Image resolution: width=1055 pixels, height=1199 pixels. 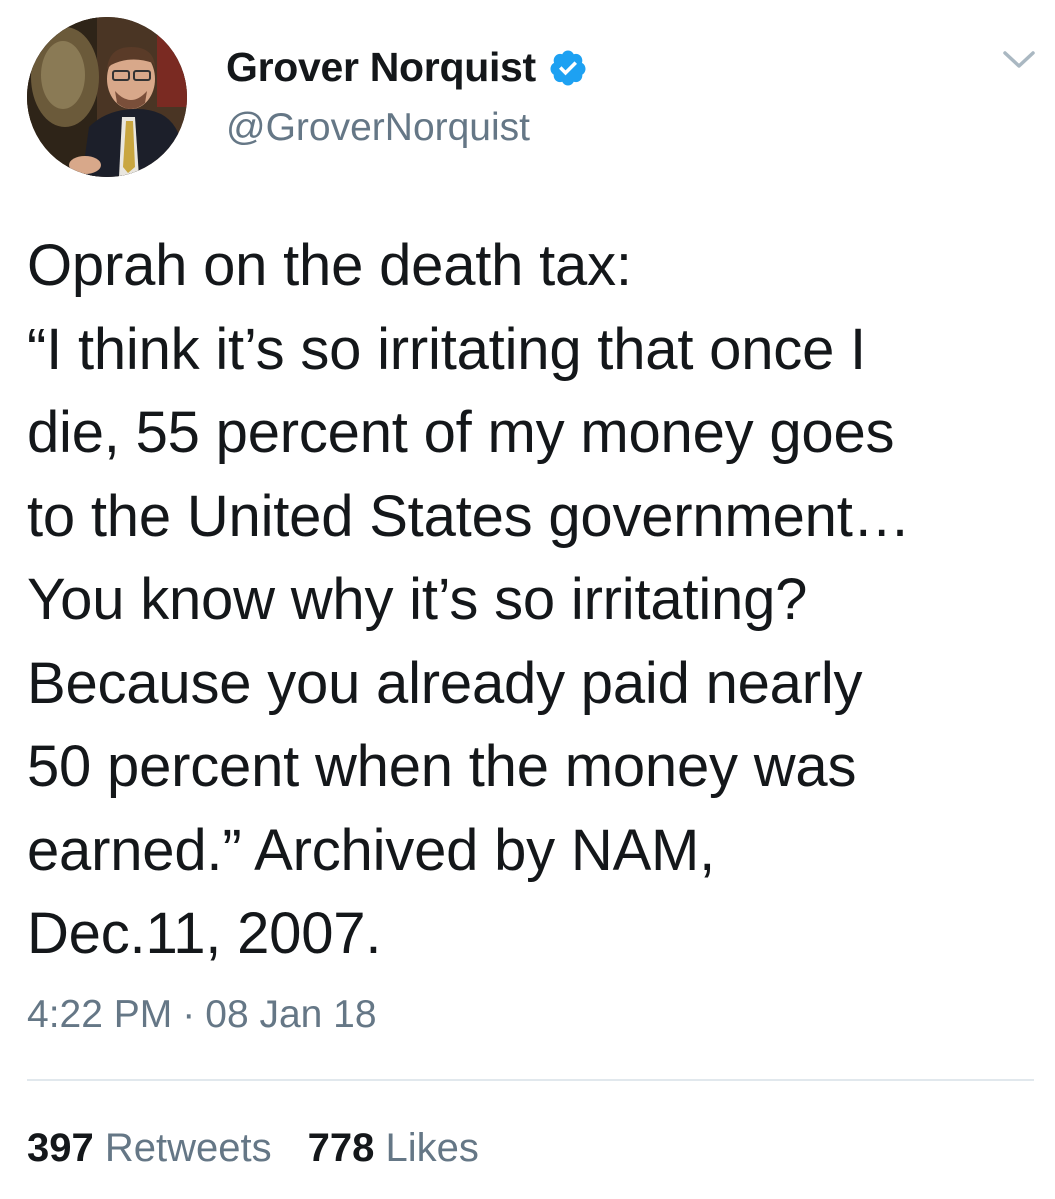 I want to click on tweet-text-line: Dec.11, 2007., so click(x=204, y=933).